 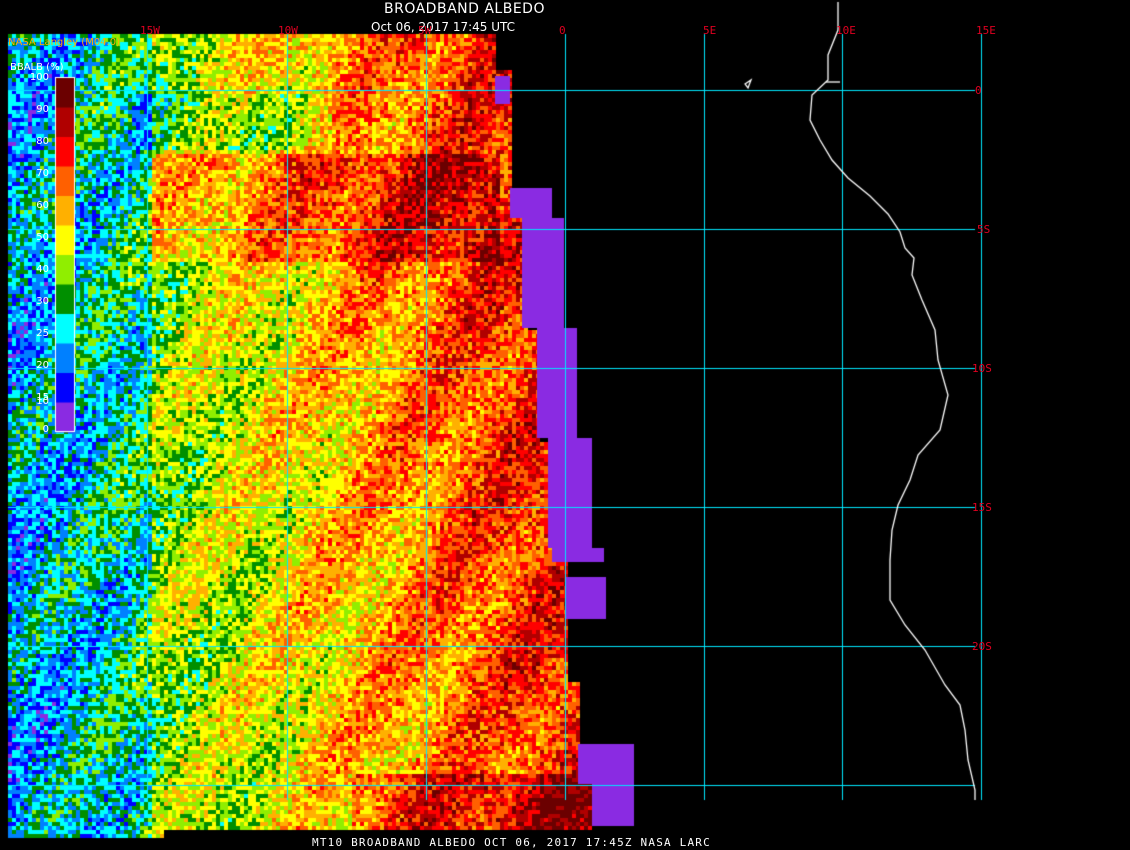 I want to click on legend-tick: 40, so click(x=42, y=269).